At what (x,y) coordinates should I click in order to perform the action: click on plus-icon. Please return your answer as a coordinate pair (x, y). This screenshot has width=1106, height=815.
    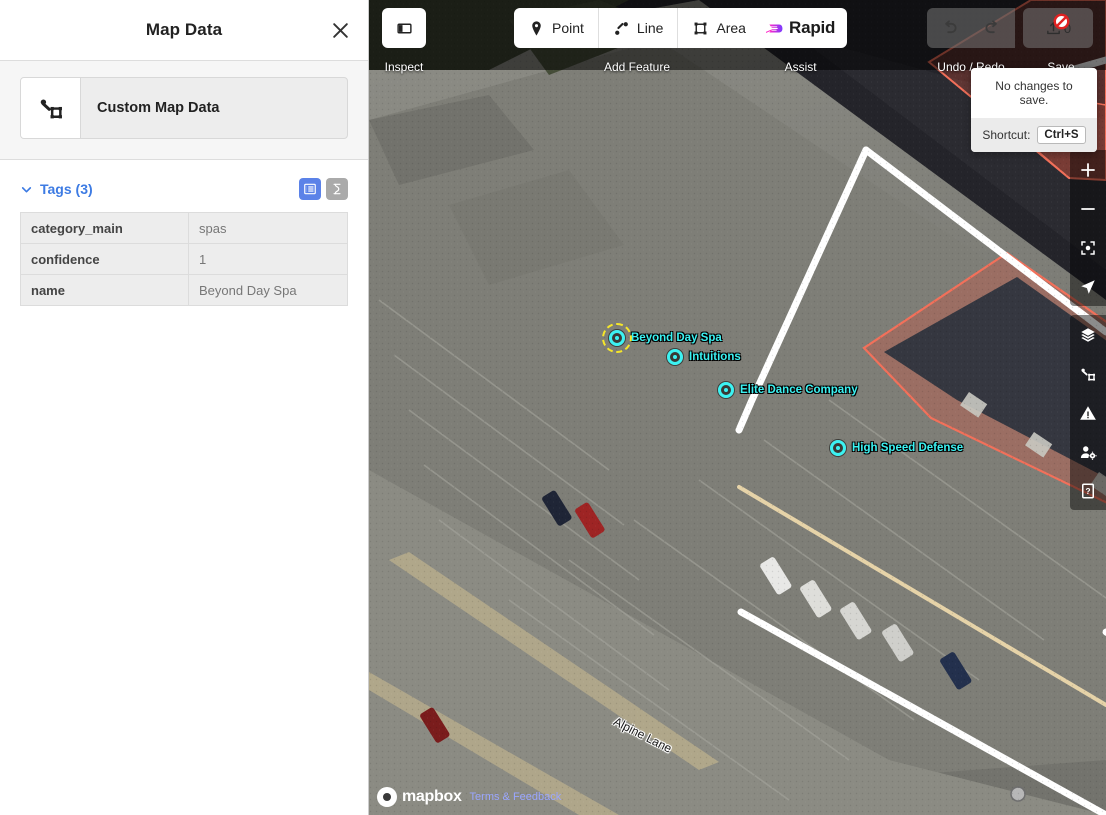
    Looking at the image, I should click on (1088, 169).